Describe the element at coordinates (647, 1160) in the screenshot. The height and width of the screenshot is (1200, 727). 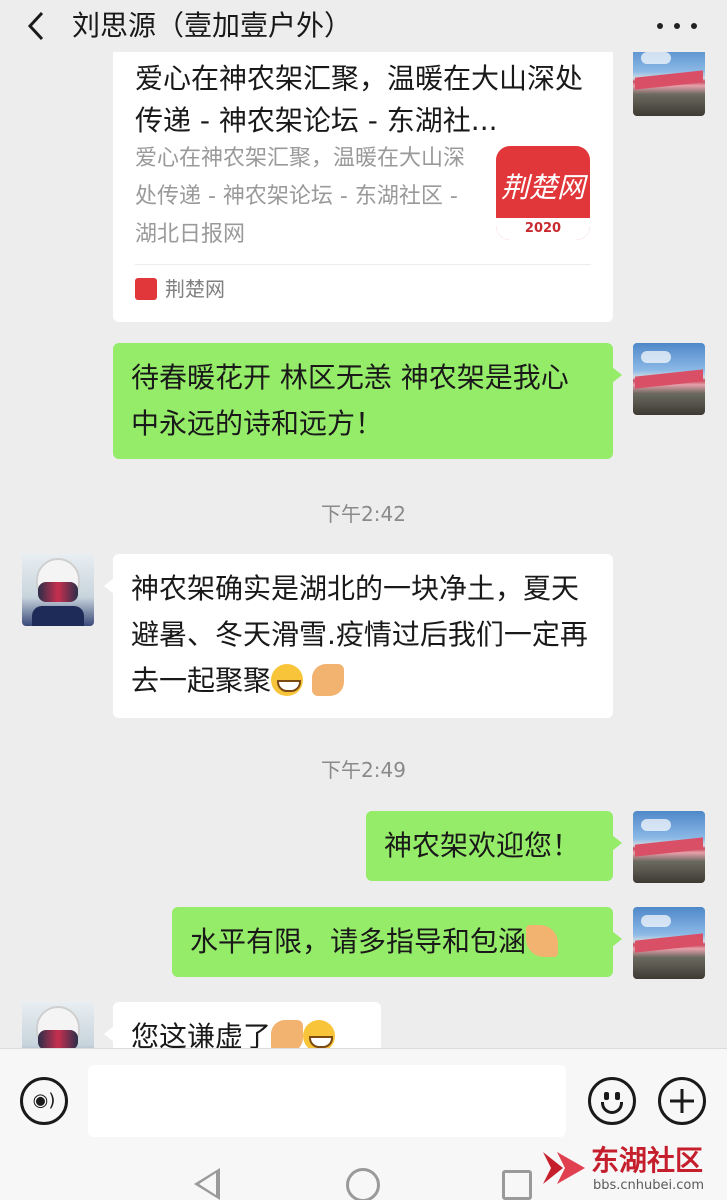
I see `watermark-name: 东湖社区` at that location.